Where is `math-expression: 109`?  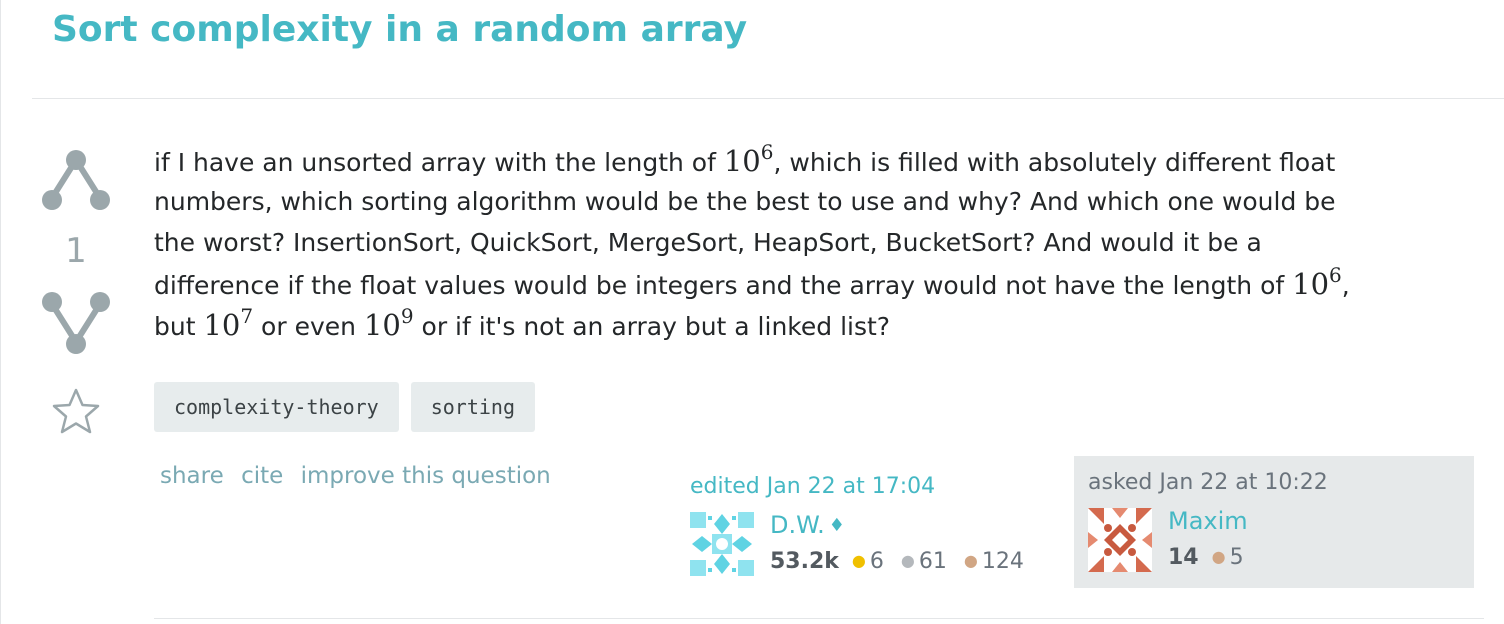 math-expression: 109 is located at coordinates (388, 323).